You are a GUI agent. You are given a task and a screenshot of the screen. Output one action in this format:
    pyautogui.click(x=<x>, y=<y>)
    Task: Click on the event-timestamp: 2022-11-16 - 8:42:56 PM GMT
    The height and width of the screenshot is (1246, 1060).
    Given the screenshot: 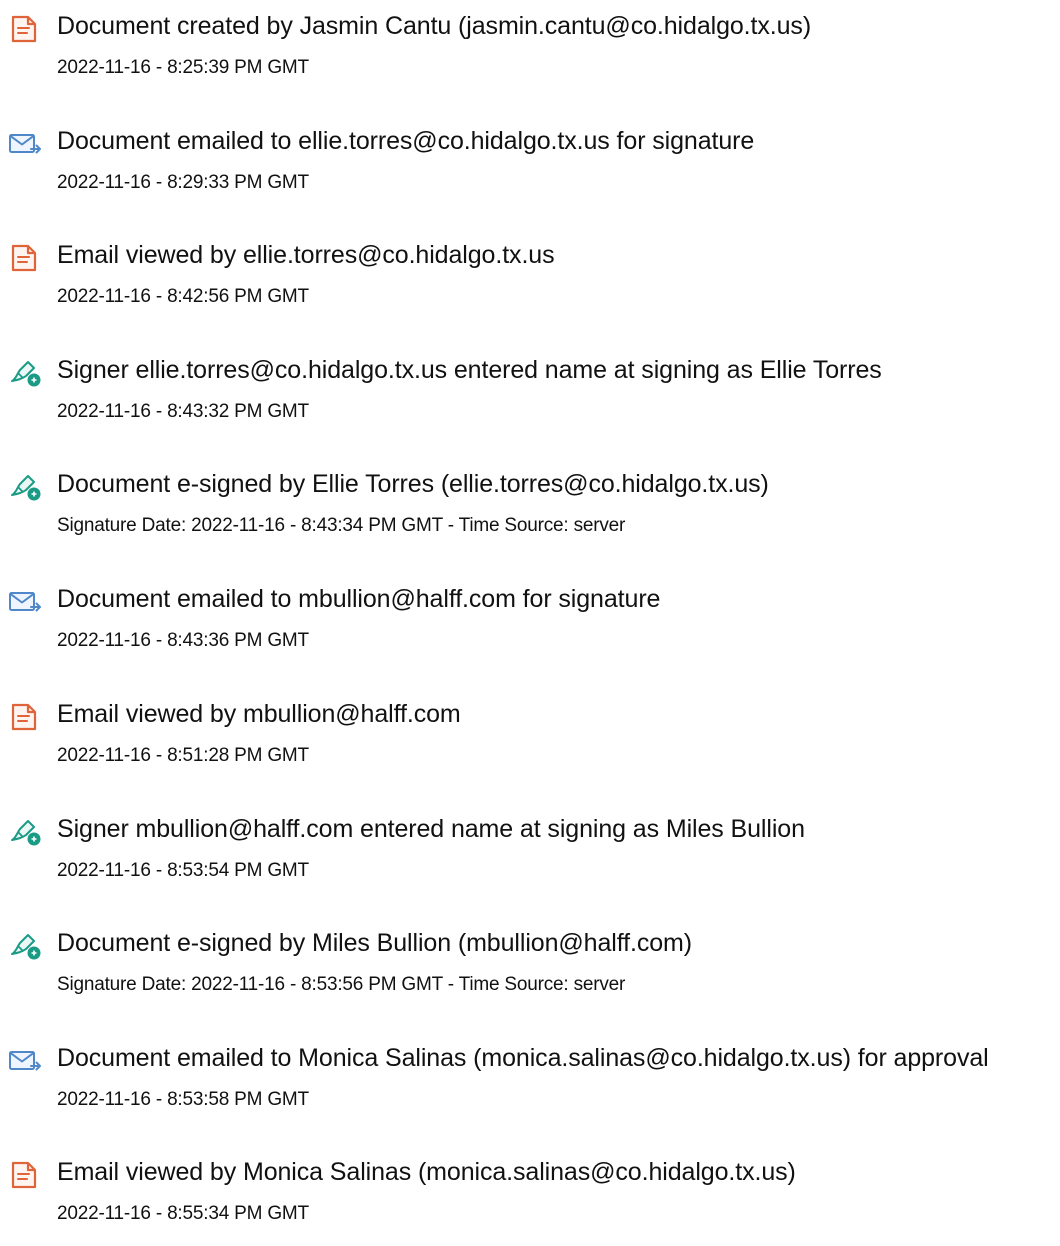 What is the action you would take?
    pyautogui.click(x=183, y=296)
    